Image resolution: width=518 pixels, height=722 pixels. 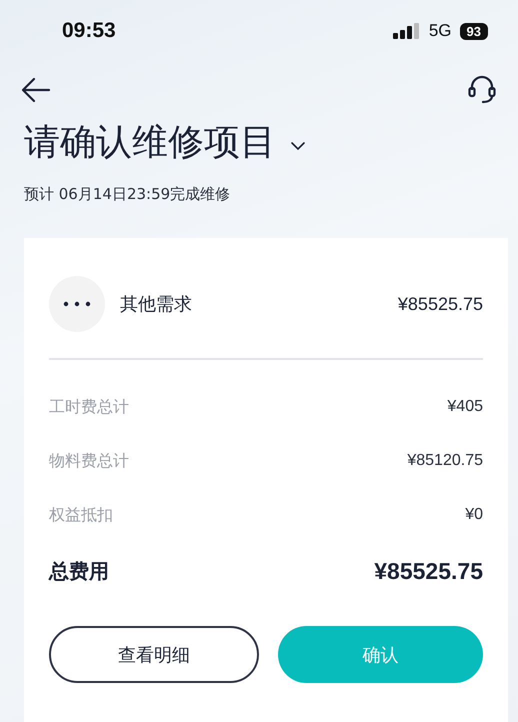 I want to click on total-label: 总费用, so click(x=79, y=571).